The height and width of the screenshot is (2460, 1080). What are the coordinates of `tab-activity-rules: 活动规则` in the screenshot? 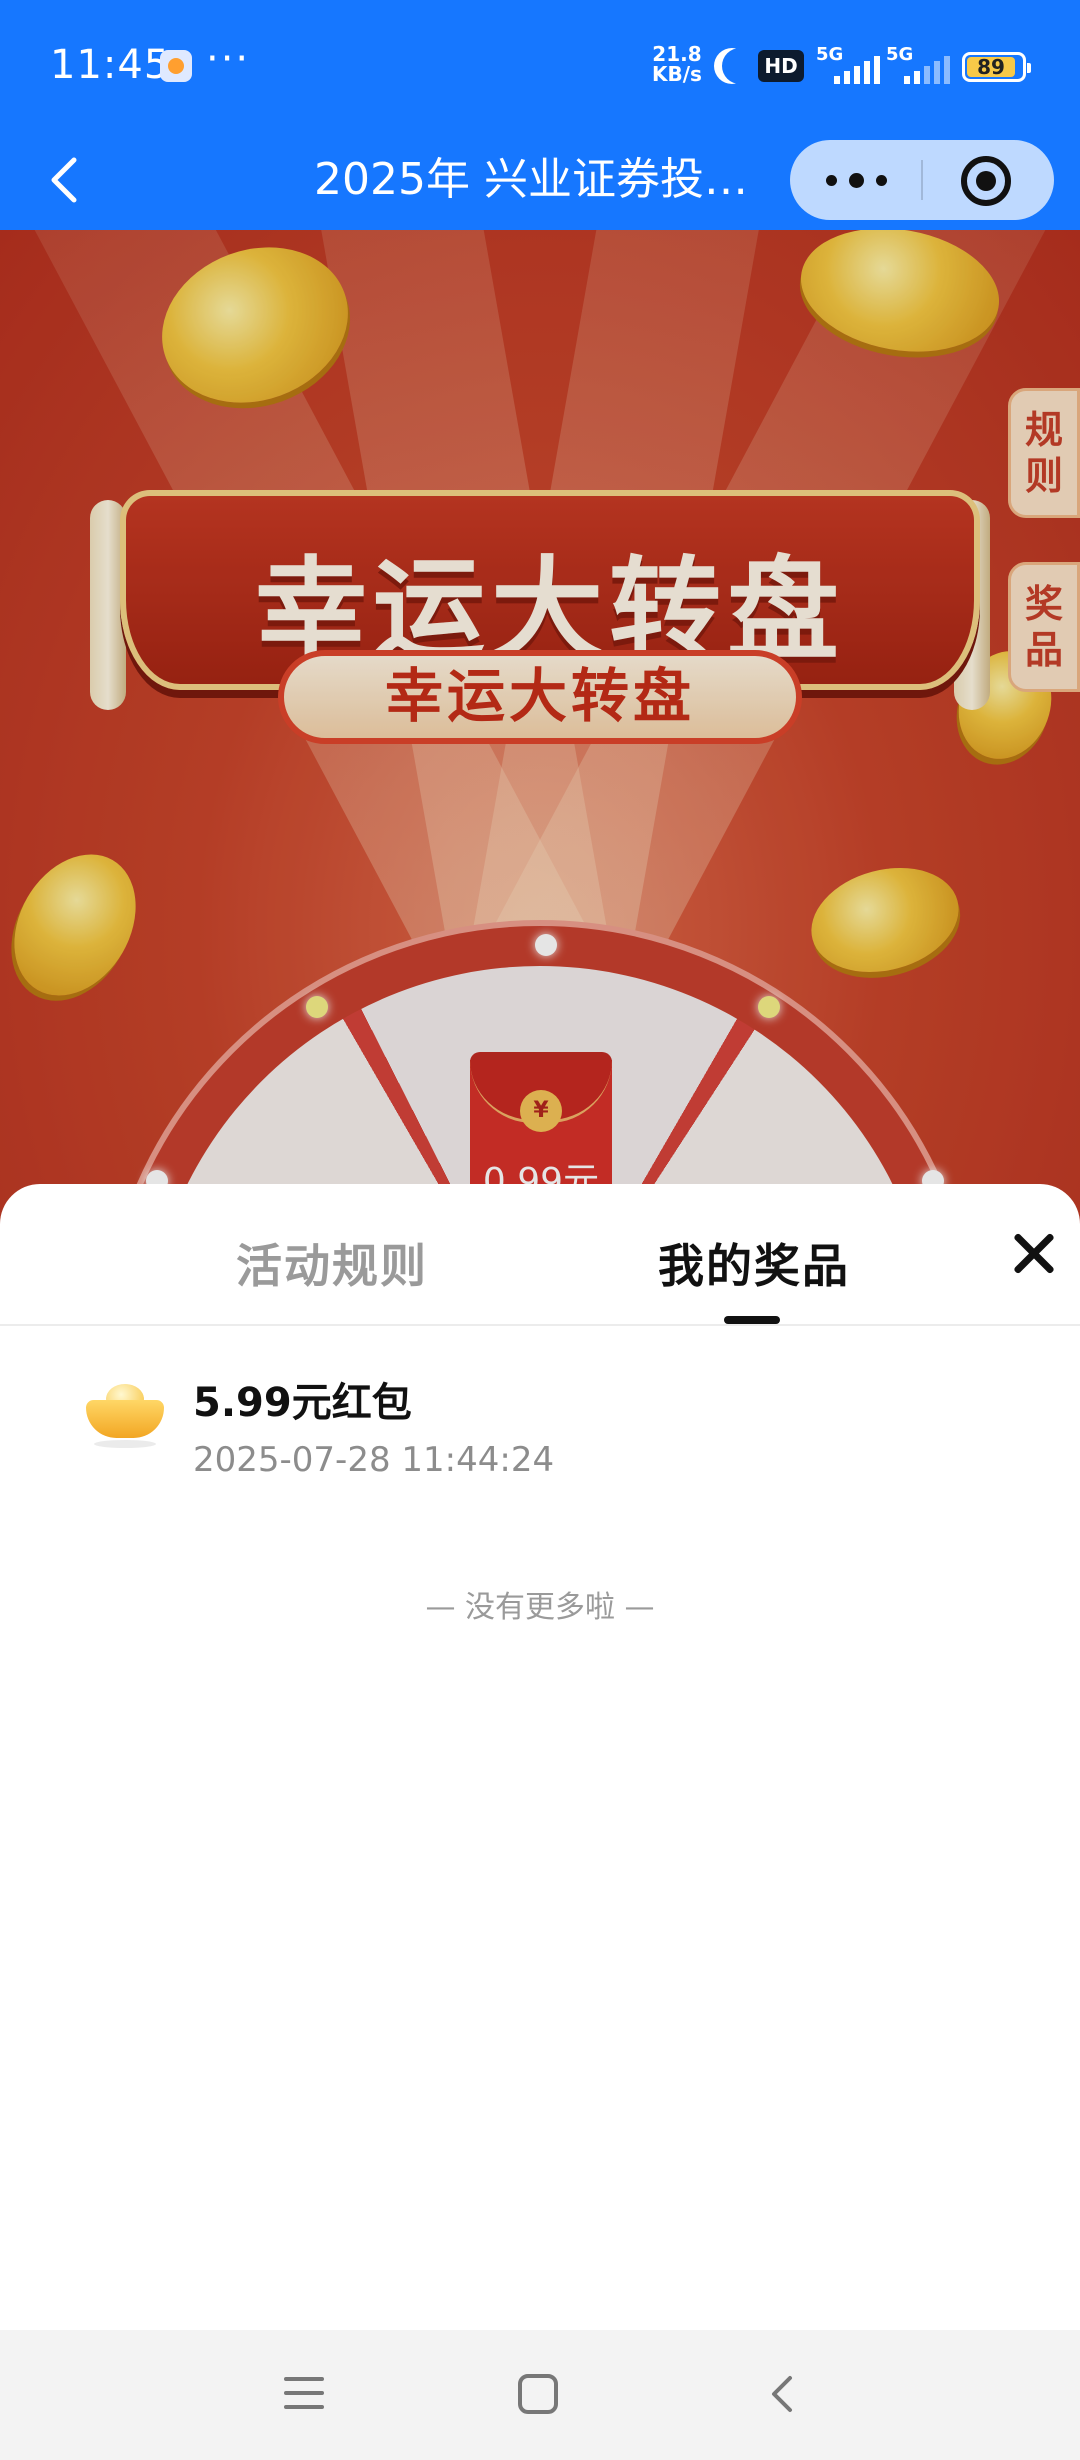 It's located at (332, 1263).